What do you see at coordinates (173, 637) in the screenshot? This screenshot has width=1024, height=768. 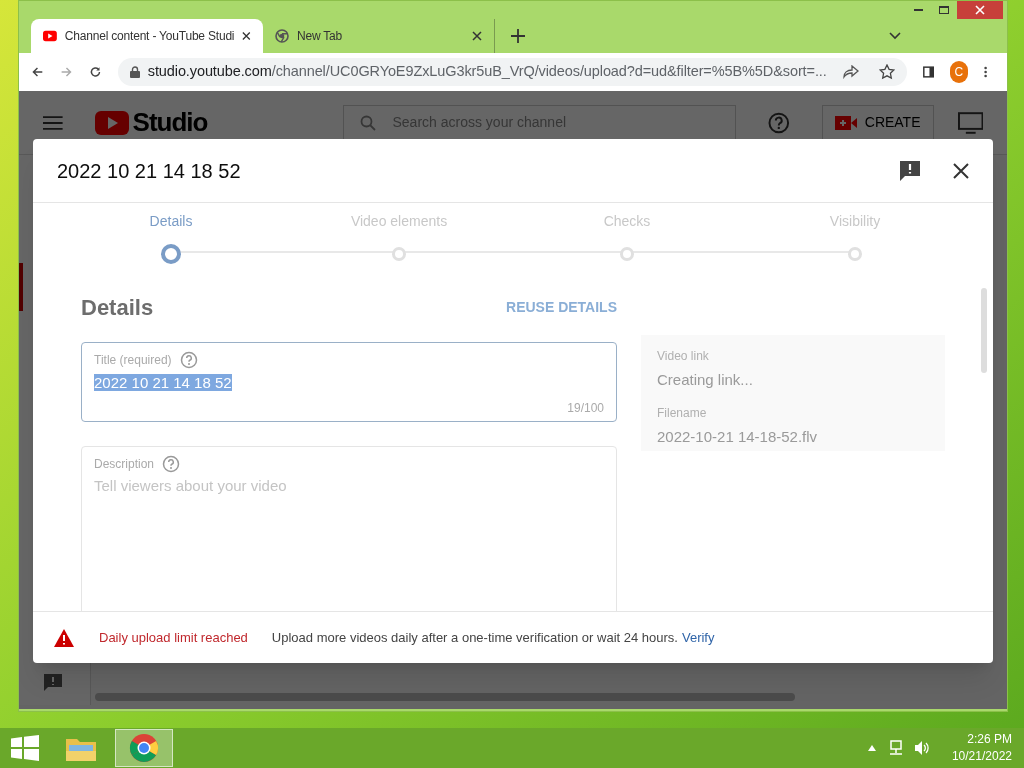 I see `warning-text: Daily upload limit reached` at bounding box center [173, 637].